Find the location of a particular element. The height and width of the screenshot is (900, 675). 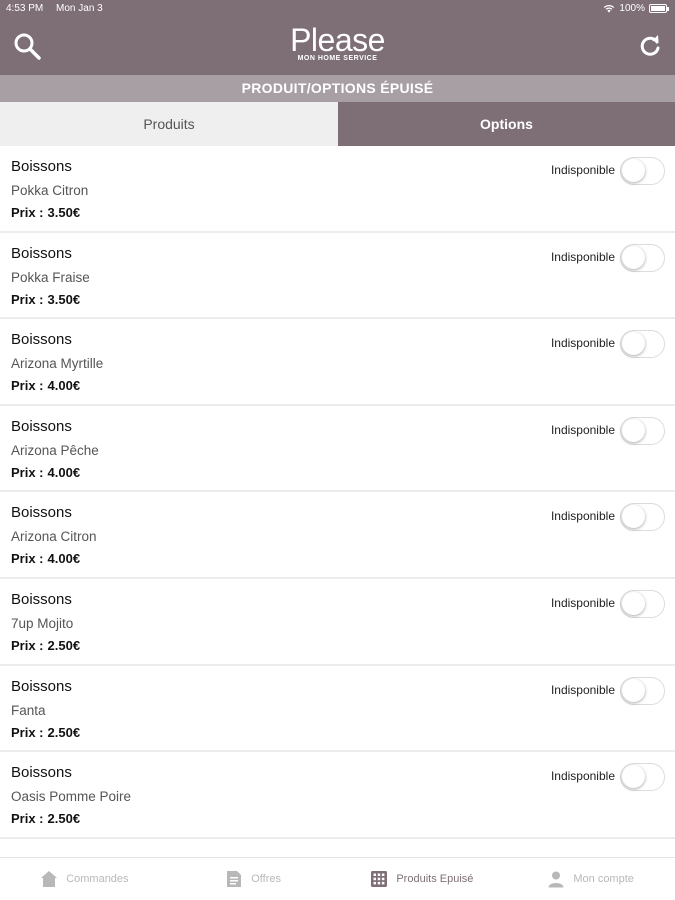

item-name: Fanta is located at coordinates (28, 710).